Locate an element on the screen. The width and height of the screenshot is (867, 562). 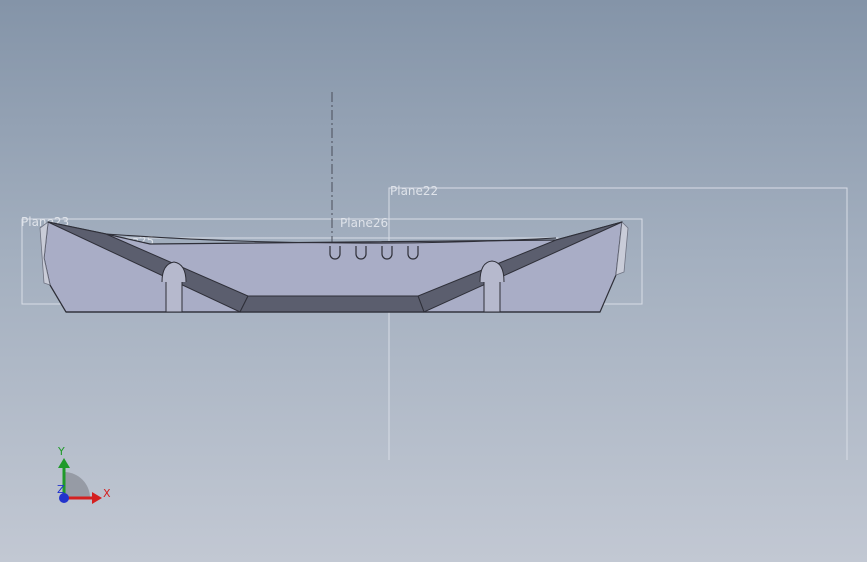
triad-rotation-arc is located at coordinates (77, 485).